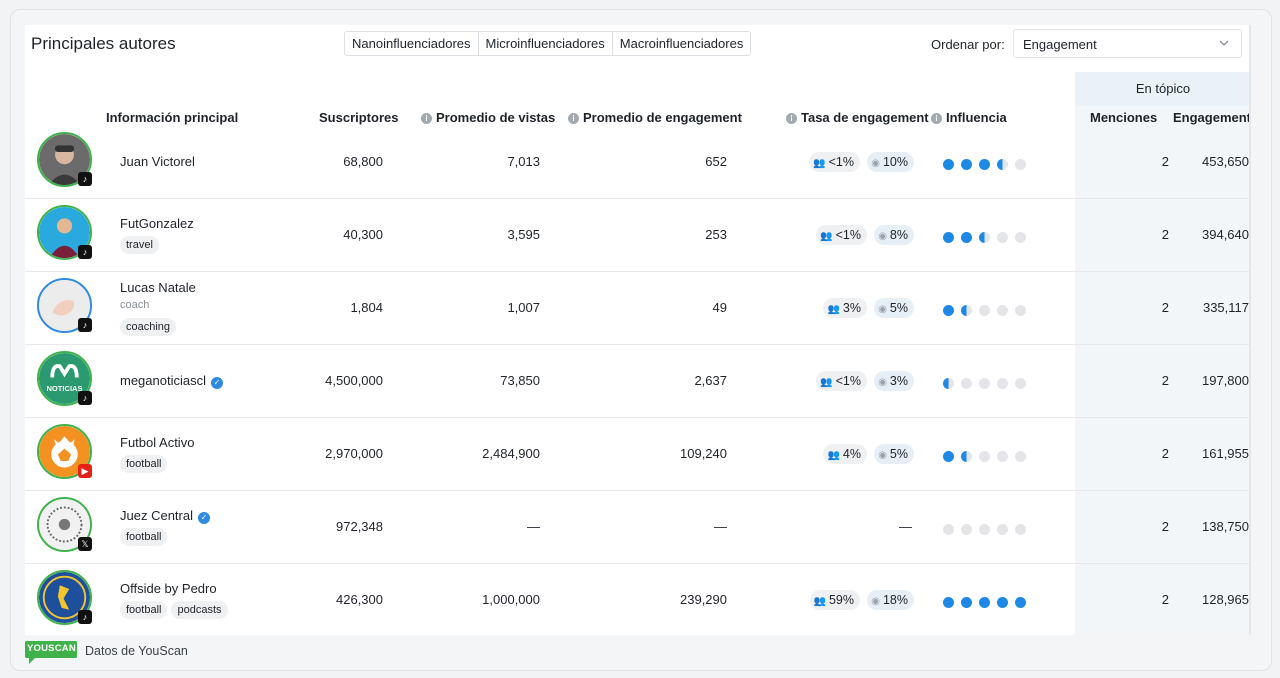  I want to click on header-engagement-rate: i Tasa de engagement, so click(857, 117).